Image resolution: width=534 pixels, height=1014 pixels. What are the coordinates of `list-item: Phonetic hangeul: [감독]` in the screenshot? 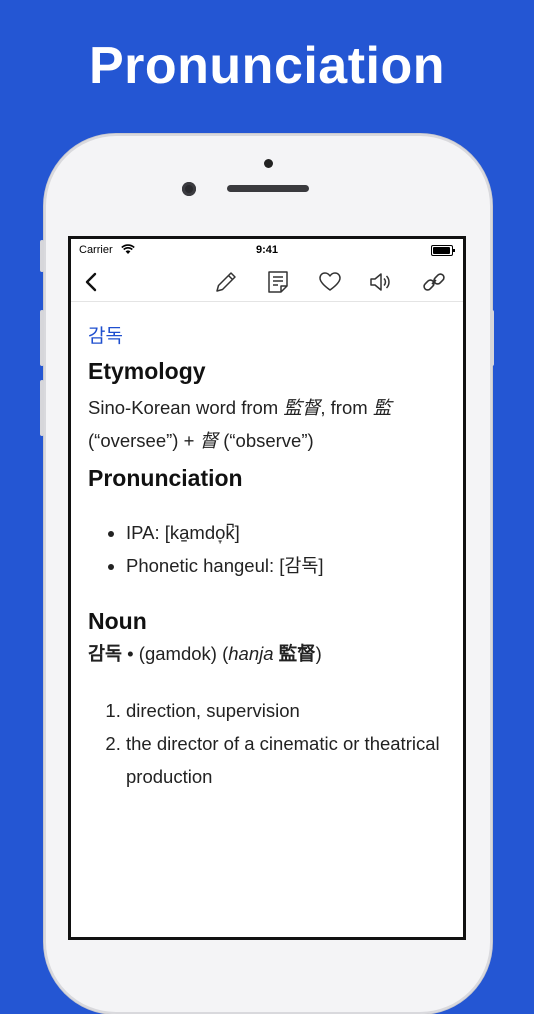 It's located at (288, 565).